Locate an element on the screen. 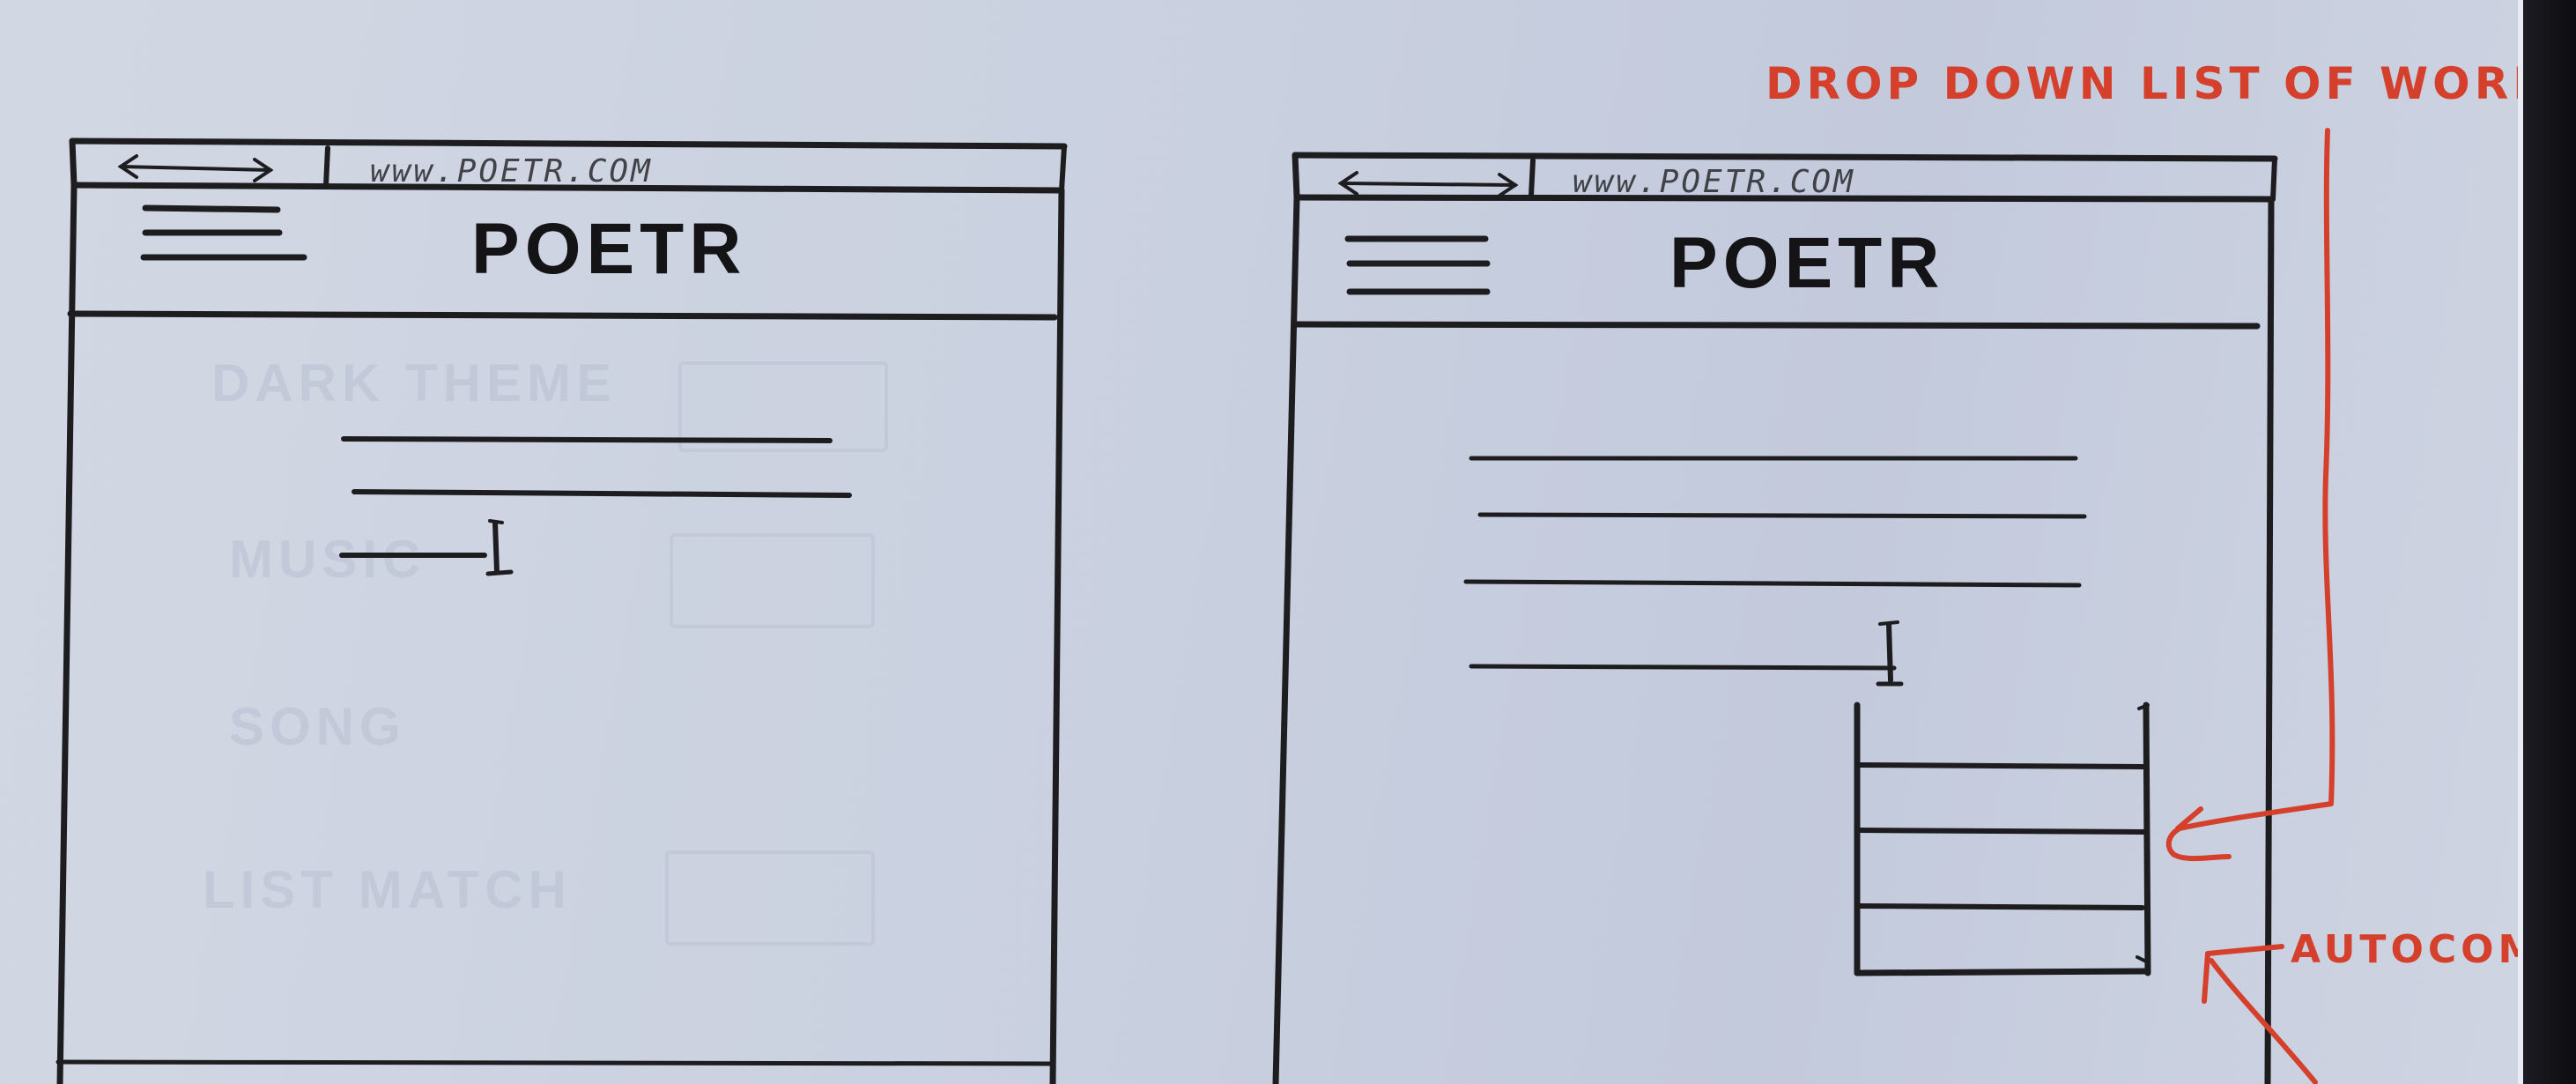  text-input-area is located at coordinates (599, 502).